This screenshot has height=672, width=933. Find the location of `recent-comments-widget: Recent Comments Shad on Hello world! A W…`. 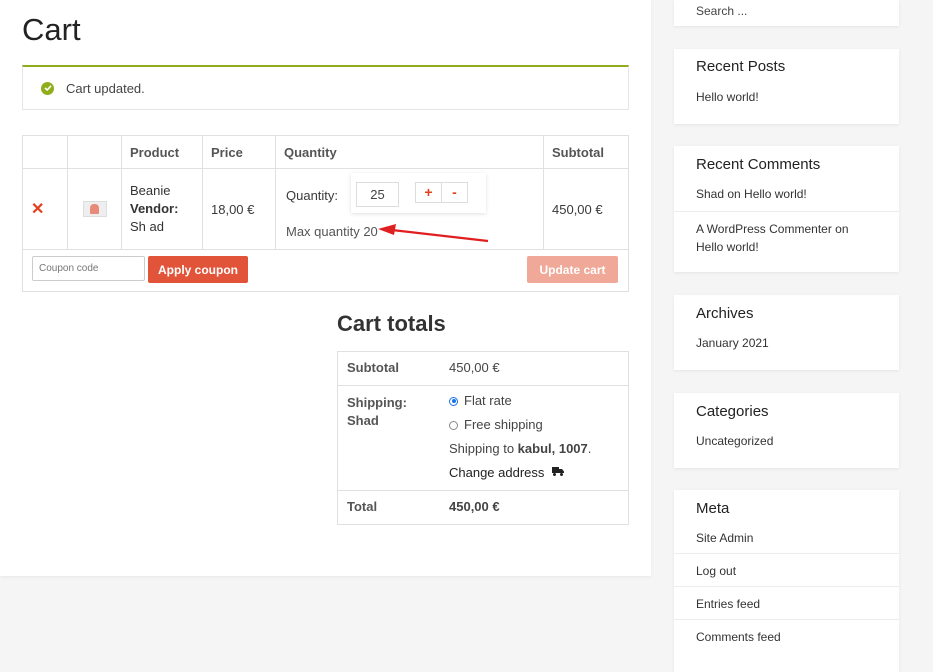

recent-comments-widget: Recent Comments Shad on Hello world! A W… is located at coordinates (786, 209).